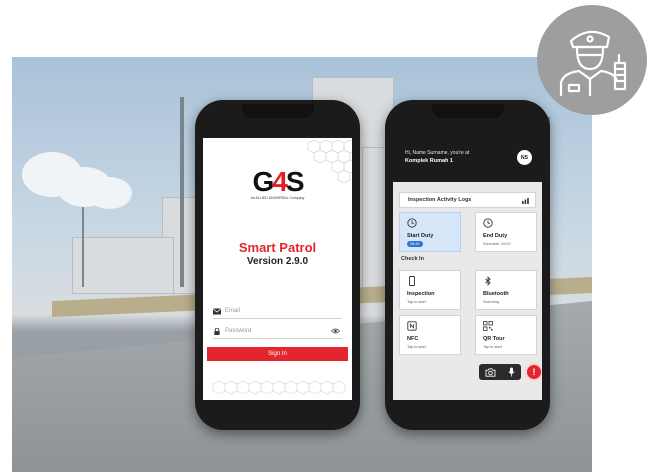 This screenshot has width=654, height=472. Describe the element at coordinates (277, 247) in the screenshot. I see `app-title: Smart Patrol` at that location.